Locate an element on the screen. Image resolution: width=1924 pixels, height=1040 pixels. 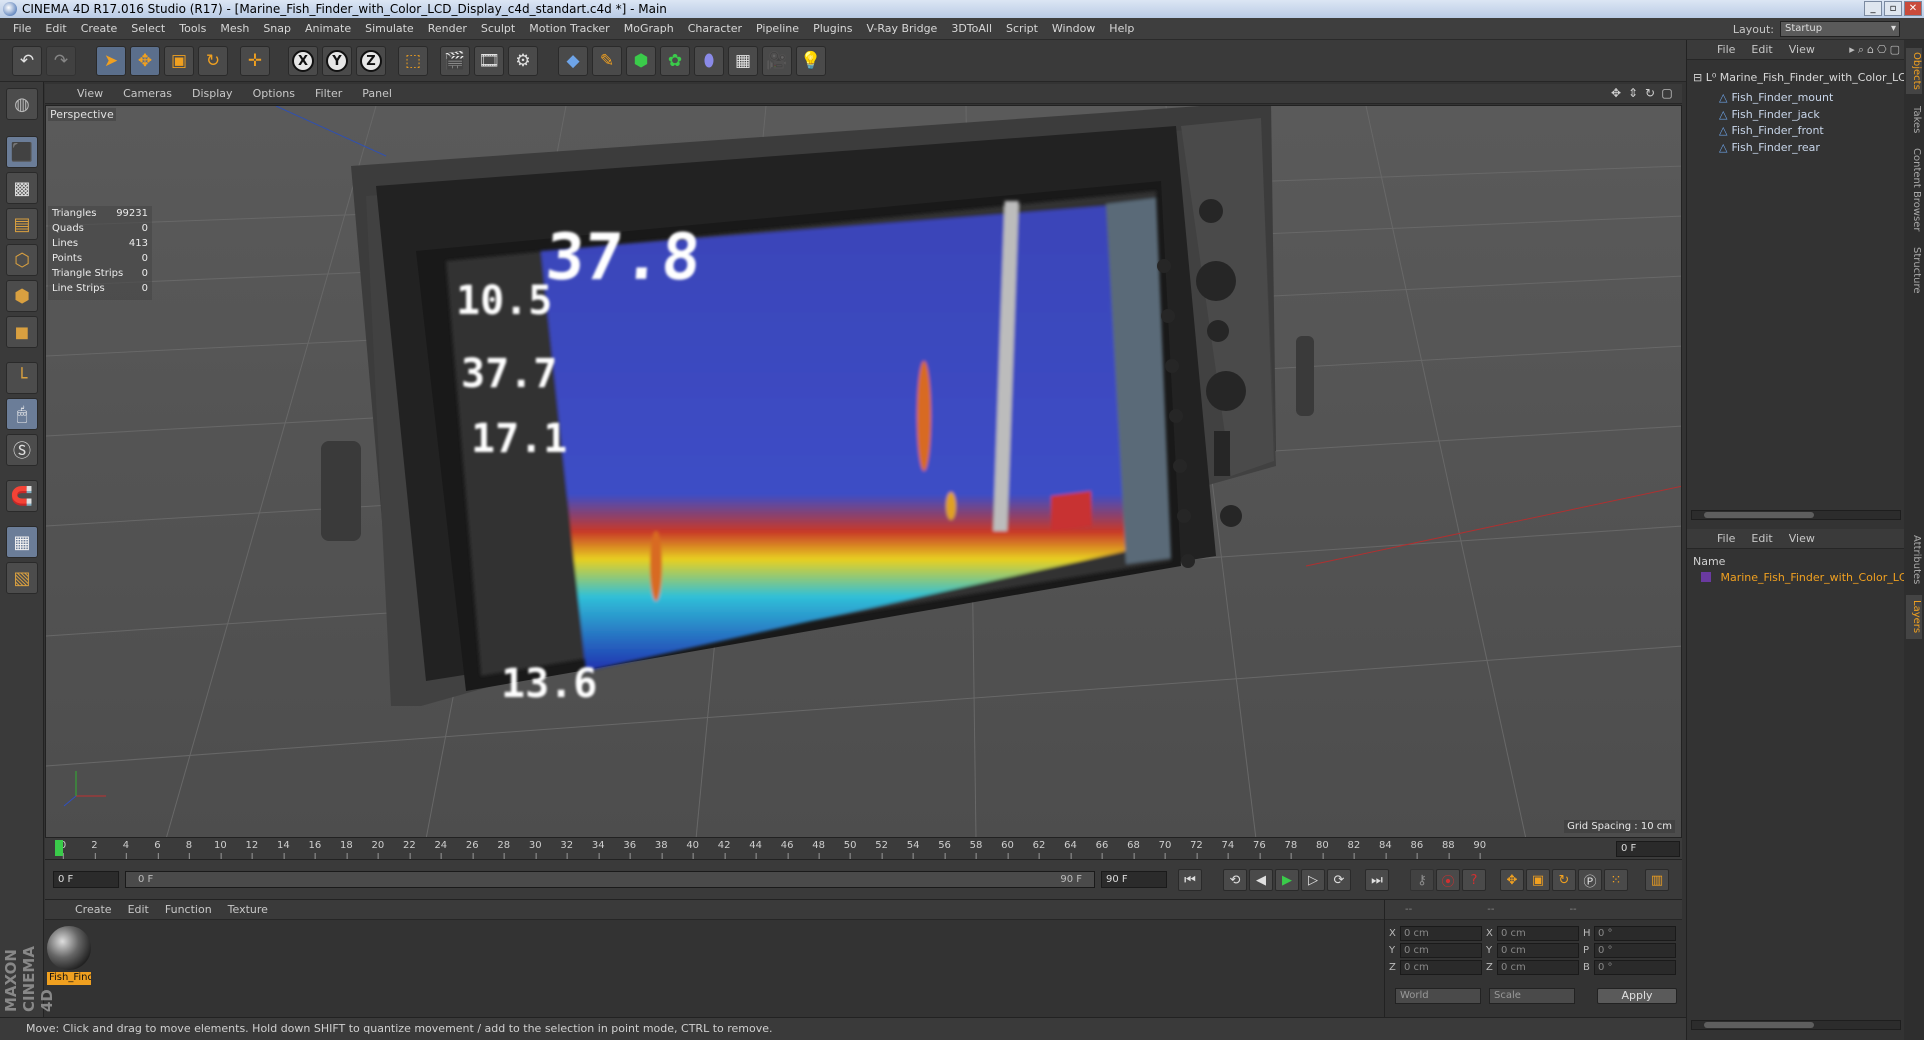
add-light-button: 💡 is located at coordinates (811, 61).